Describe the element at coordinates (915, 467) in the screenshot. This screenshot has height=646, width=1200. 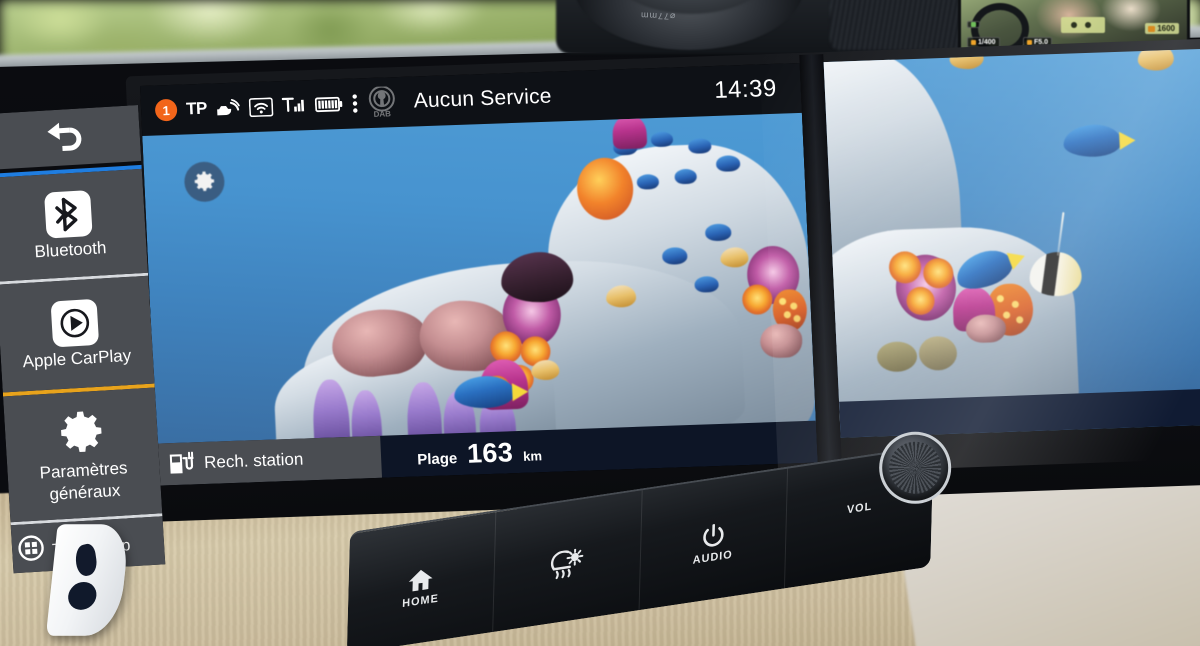
I see `volume-knob` at that location.